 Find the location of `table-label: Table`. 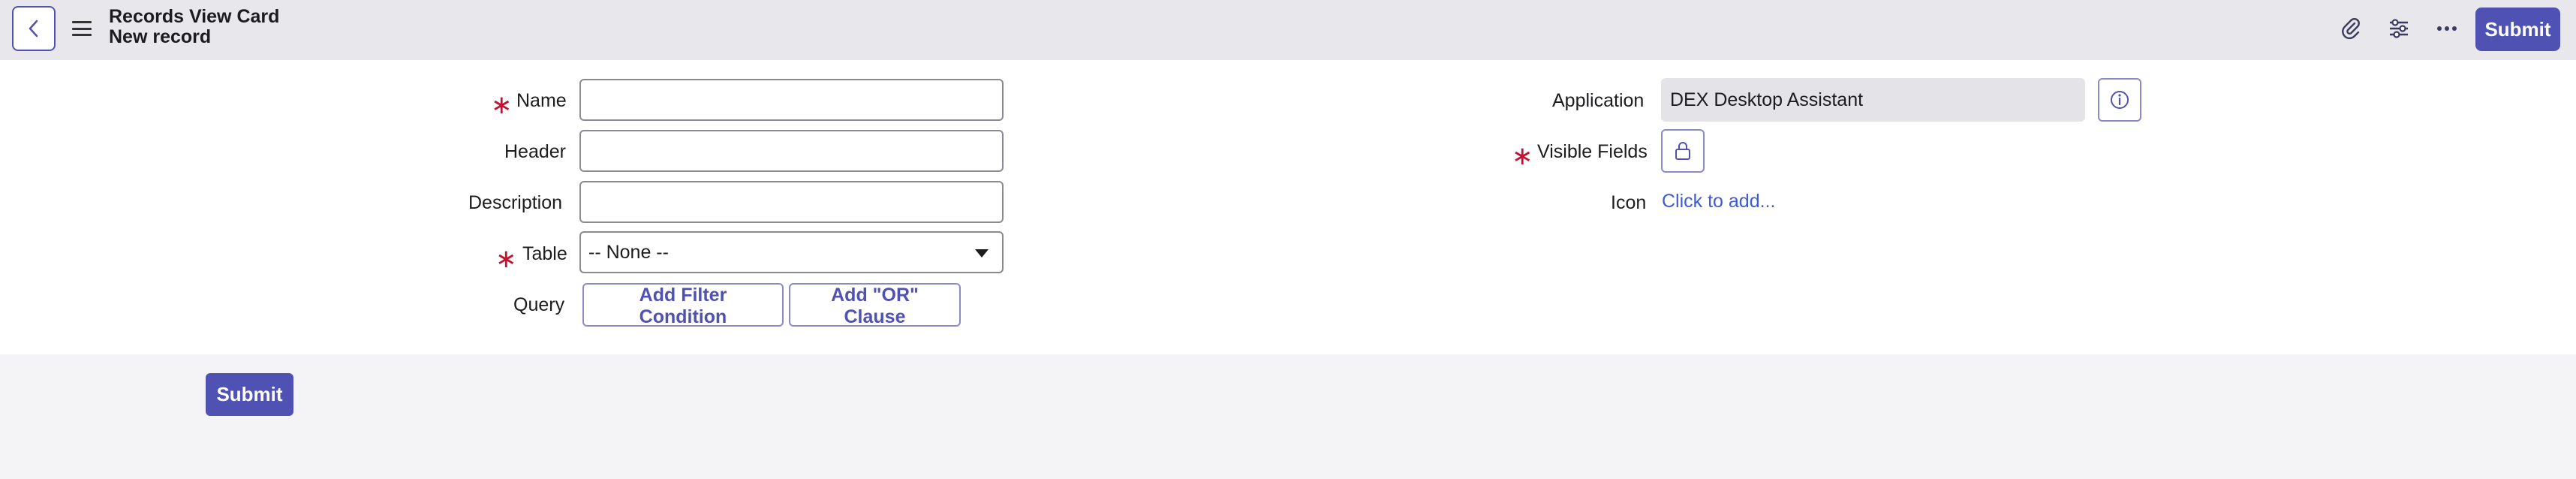

table-label: Table is located at coordinates (544, 253).